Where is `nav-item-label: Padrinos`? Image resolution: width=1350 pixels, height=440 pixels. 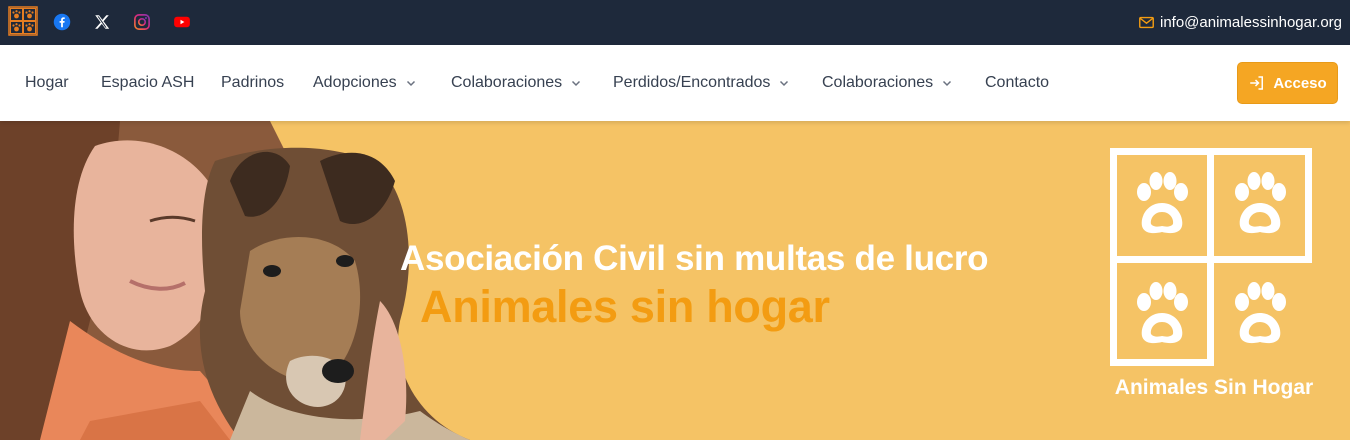
nav-item-label: Padrinos is located at coordinates (253, 82).